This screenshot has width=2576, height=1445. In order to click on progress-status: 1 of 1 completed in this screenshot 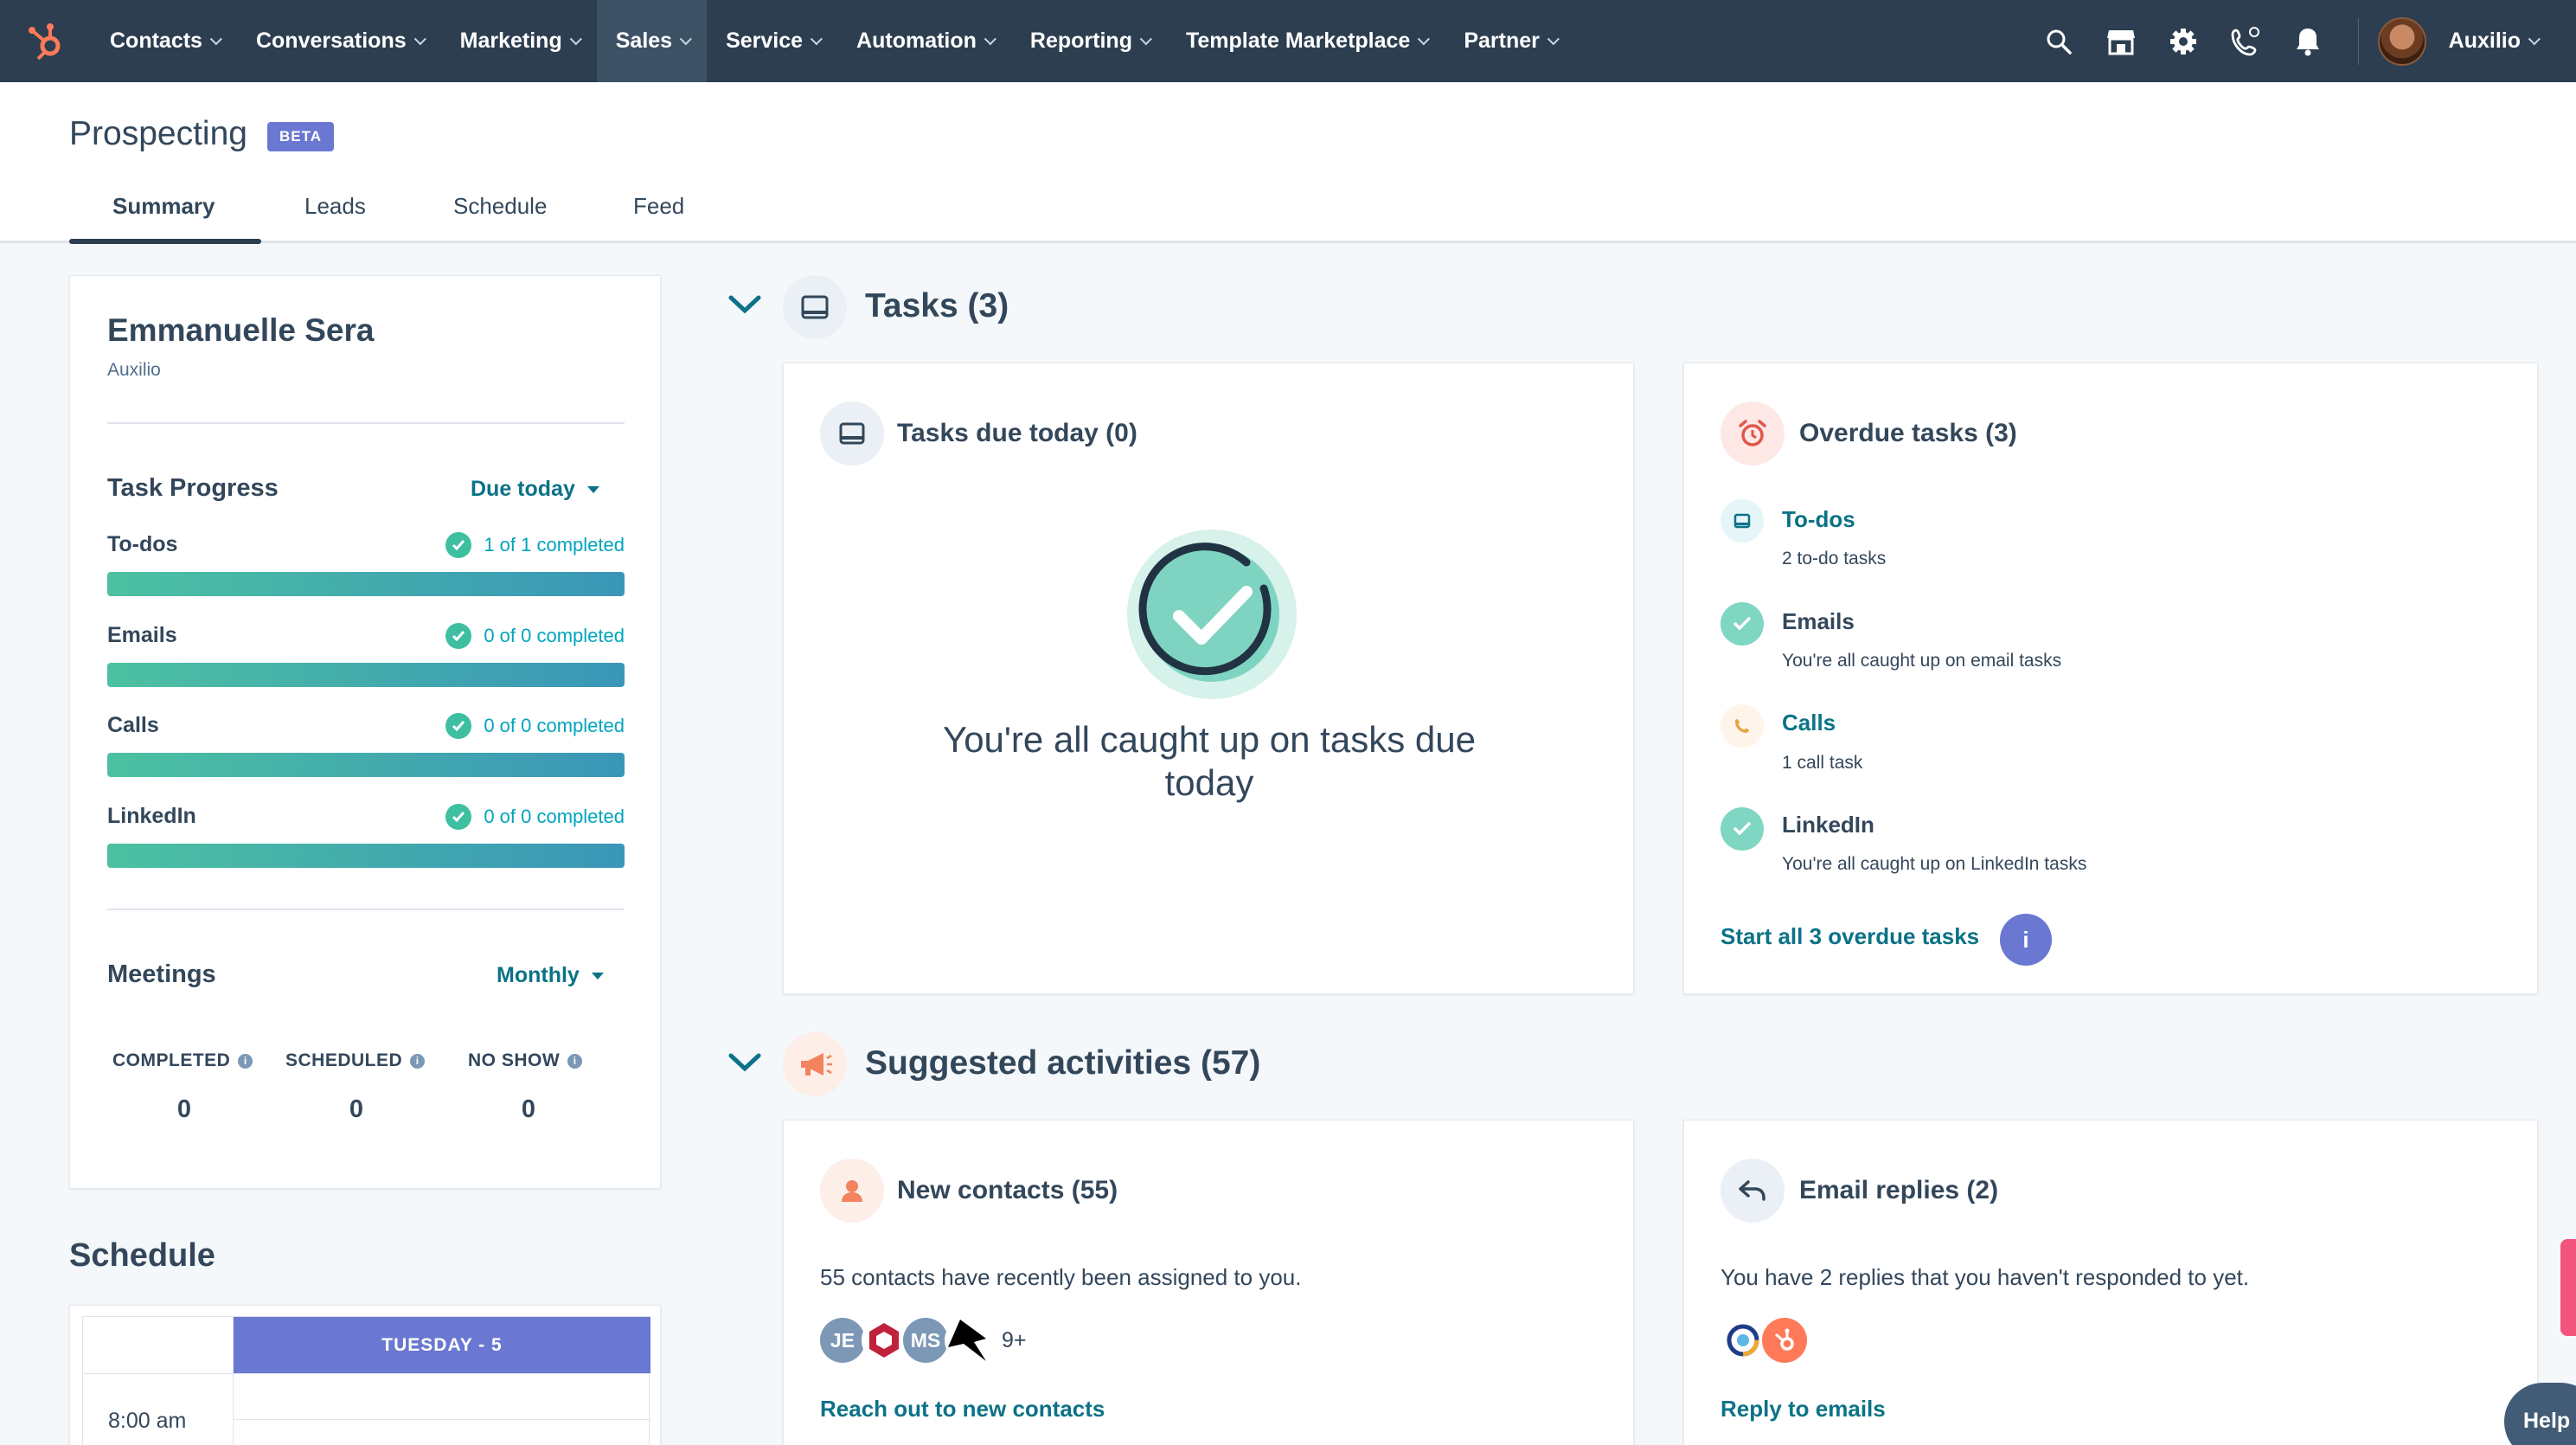, I will do `click(535, 545)`.